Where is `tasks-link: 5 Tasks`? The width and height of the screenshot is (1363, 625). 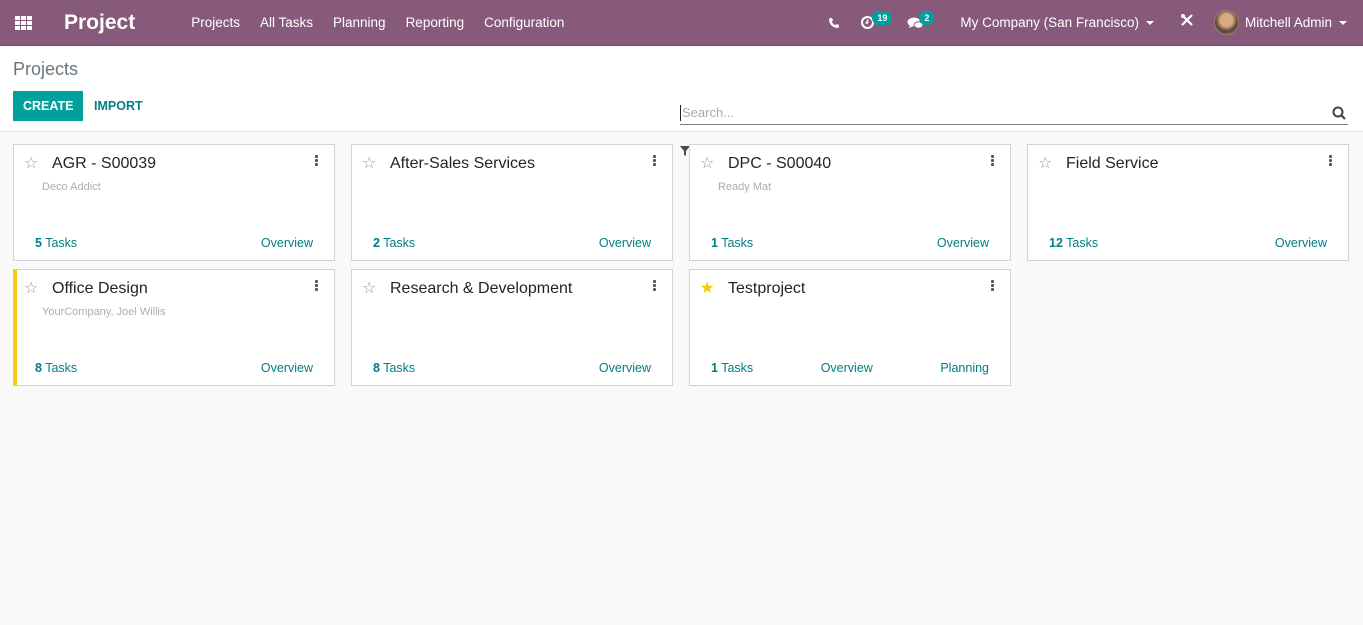
tasks-link: 5 Tasks is located at coordinates (56, 243).